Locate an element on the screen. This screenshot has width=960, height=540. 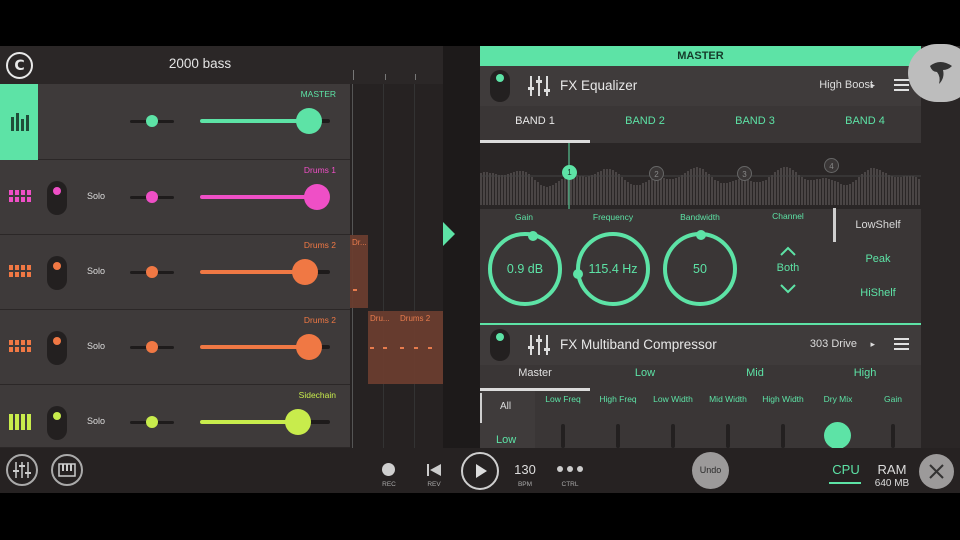
gain-value: 0.9 dB is located at coordinates (525, 269).